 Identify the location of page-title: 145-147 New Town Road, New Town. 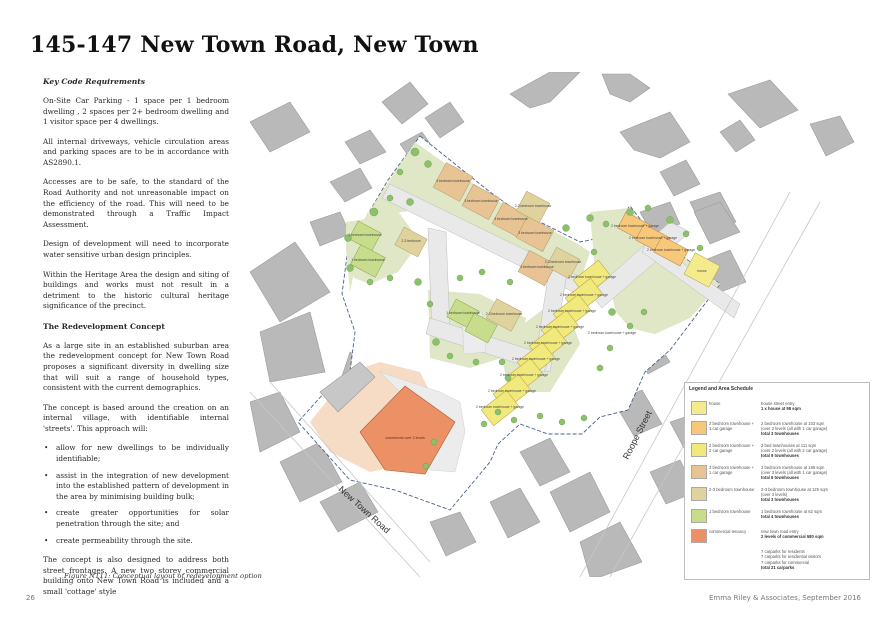
(254, 45).